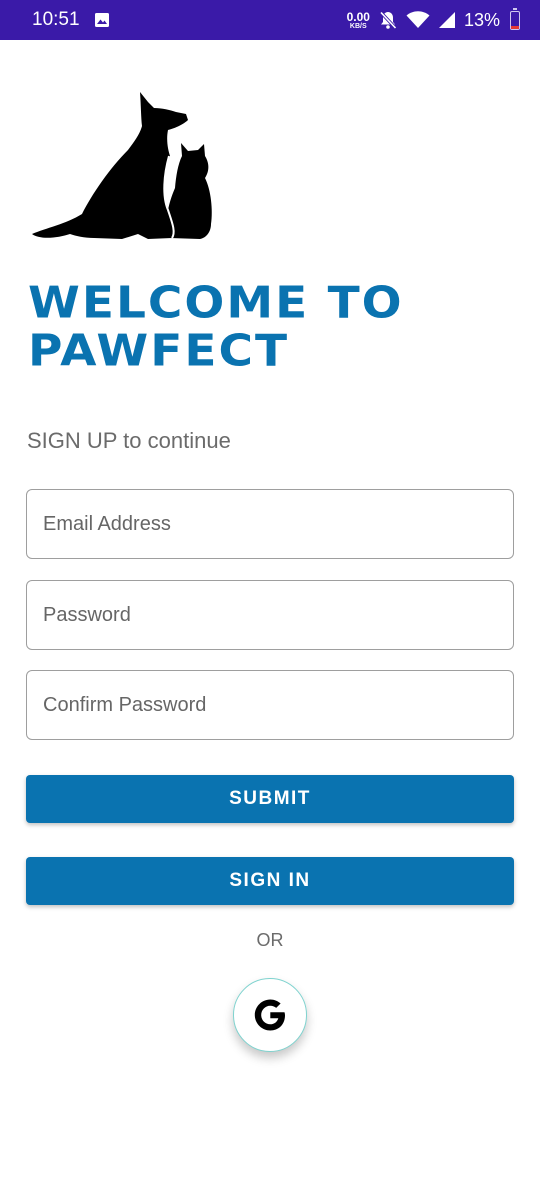 This screenshot has width=540, height=1200. What do you see at coordinates (101, 20) in the screenshot?
I see `image-notification-icon` at bounding box center [101, 20].